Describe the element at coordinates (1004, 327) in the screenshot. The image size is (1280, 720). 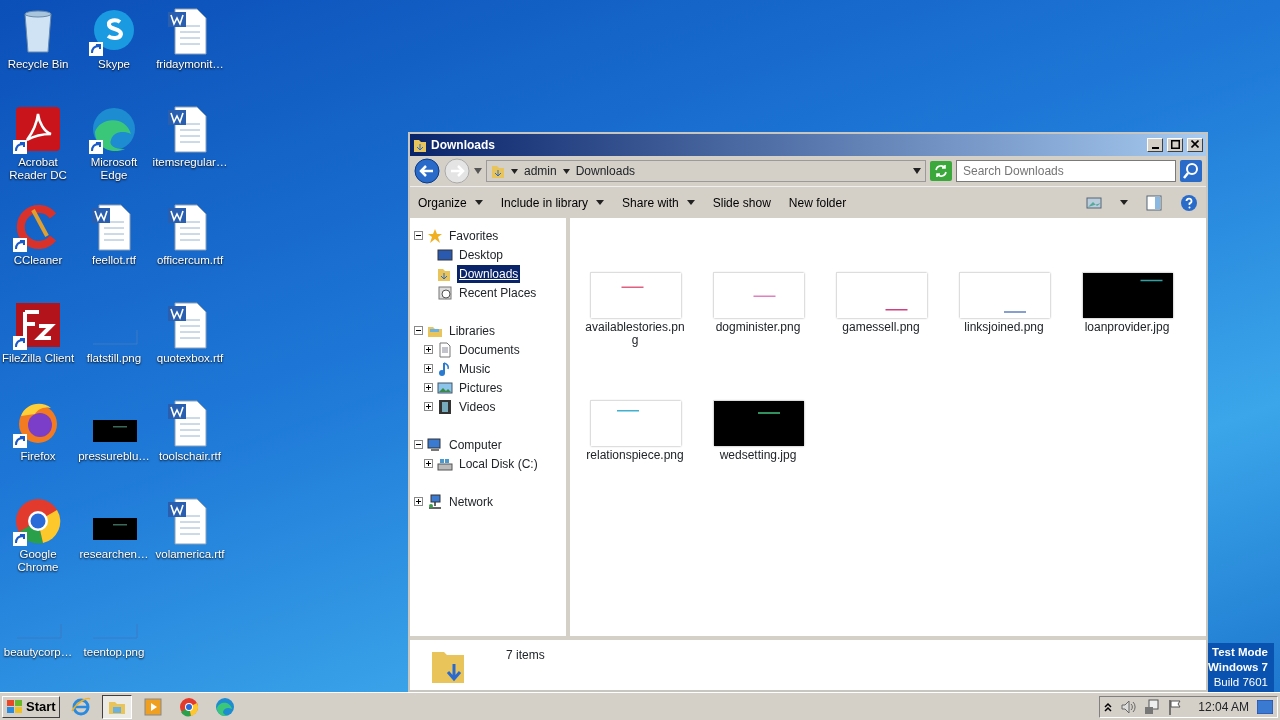
I see `file-name: linksjoined.png` at that location.